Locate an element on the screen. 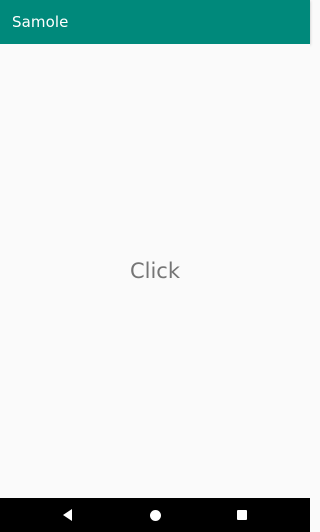 This screenshot has width=320, height=532. click-text: Click is located at coordinates (155, 271).